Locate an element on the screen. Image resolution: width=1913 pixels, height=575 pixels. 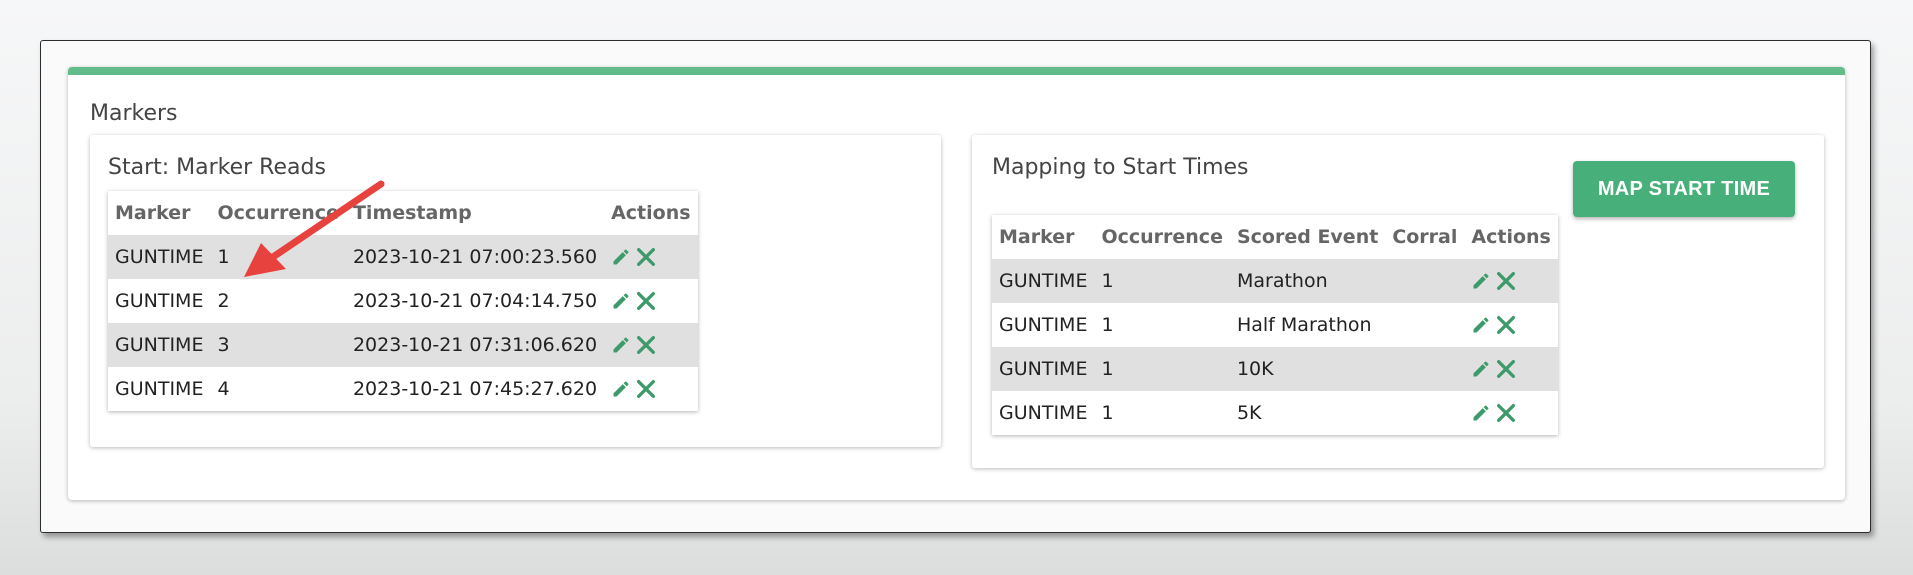
scored-event-cell: Half Marathon is located at coordinates (1304, 325).